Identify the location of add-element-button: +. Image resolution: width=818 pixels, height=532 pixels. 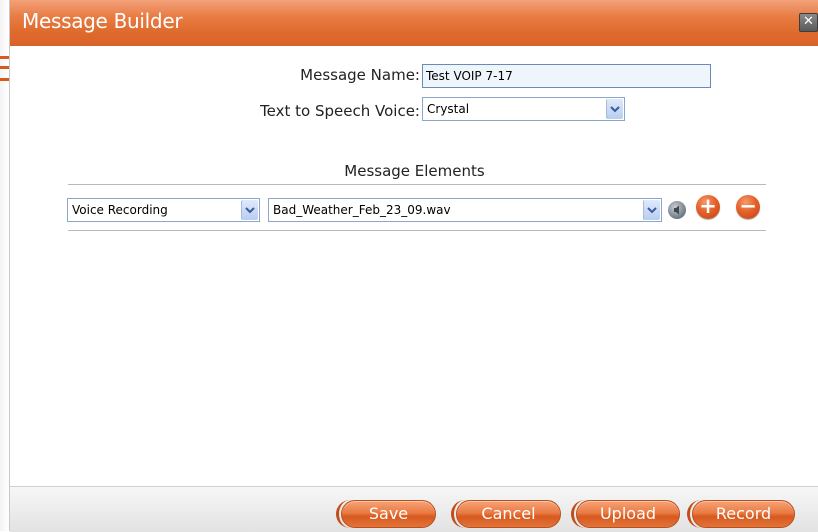
(708, 207).